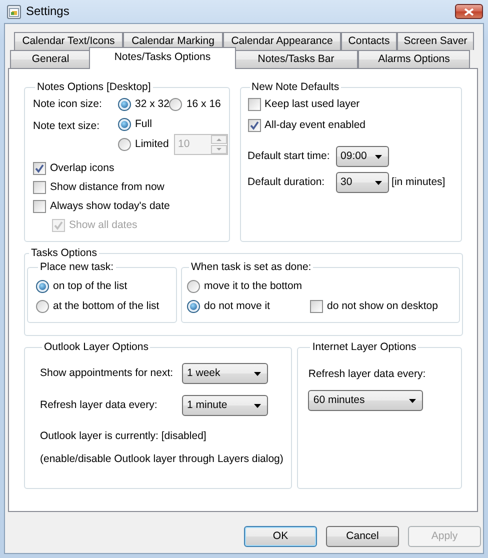 This screenshot has width=488, height=558. I want to click on checkbox-label: Keep last used layer, so click(312, 104).